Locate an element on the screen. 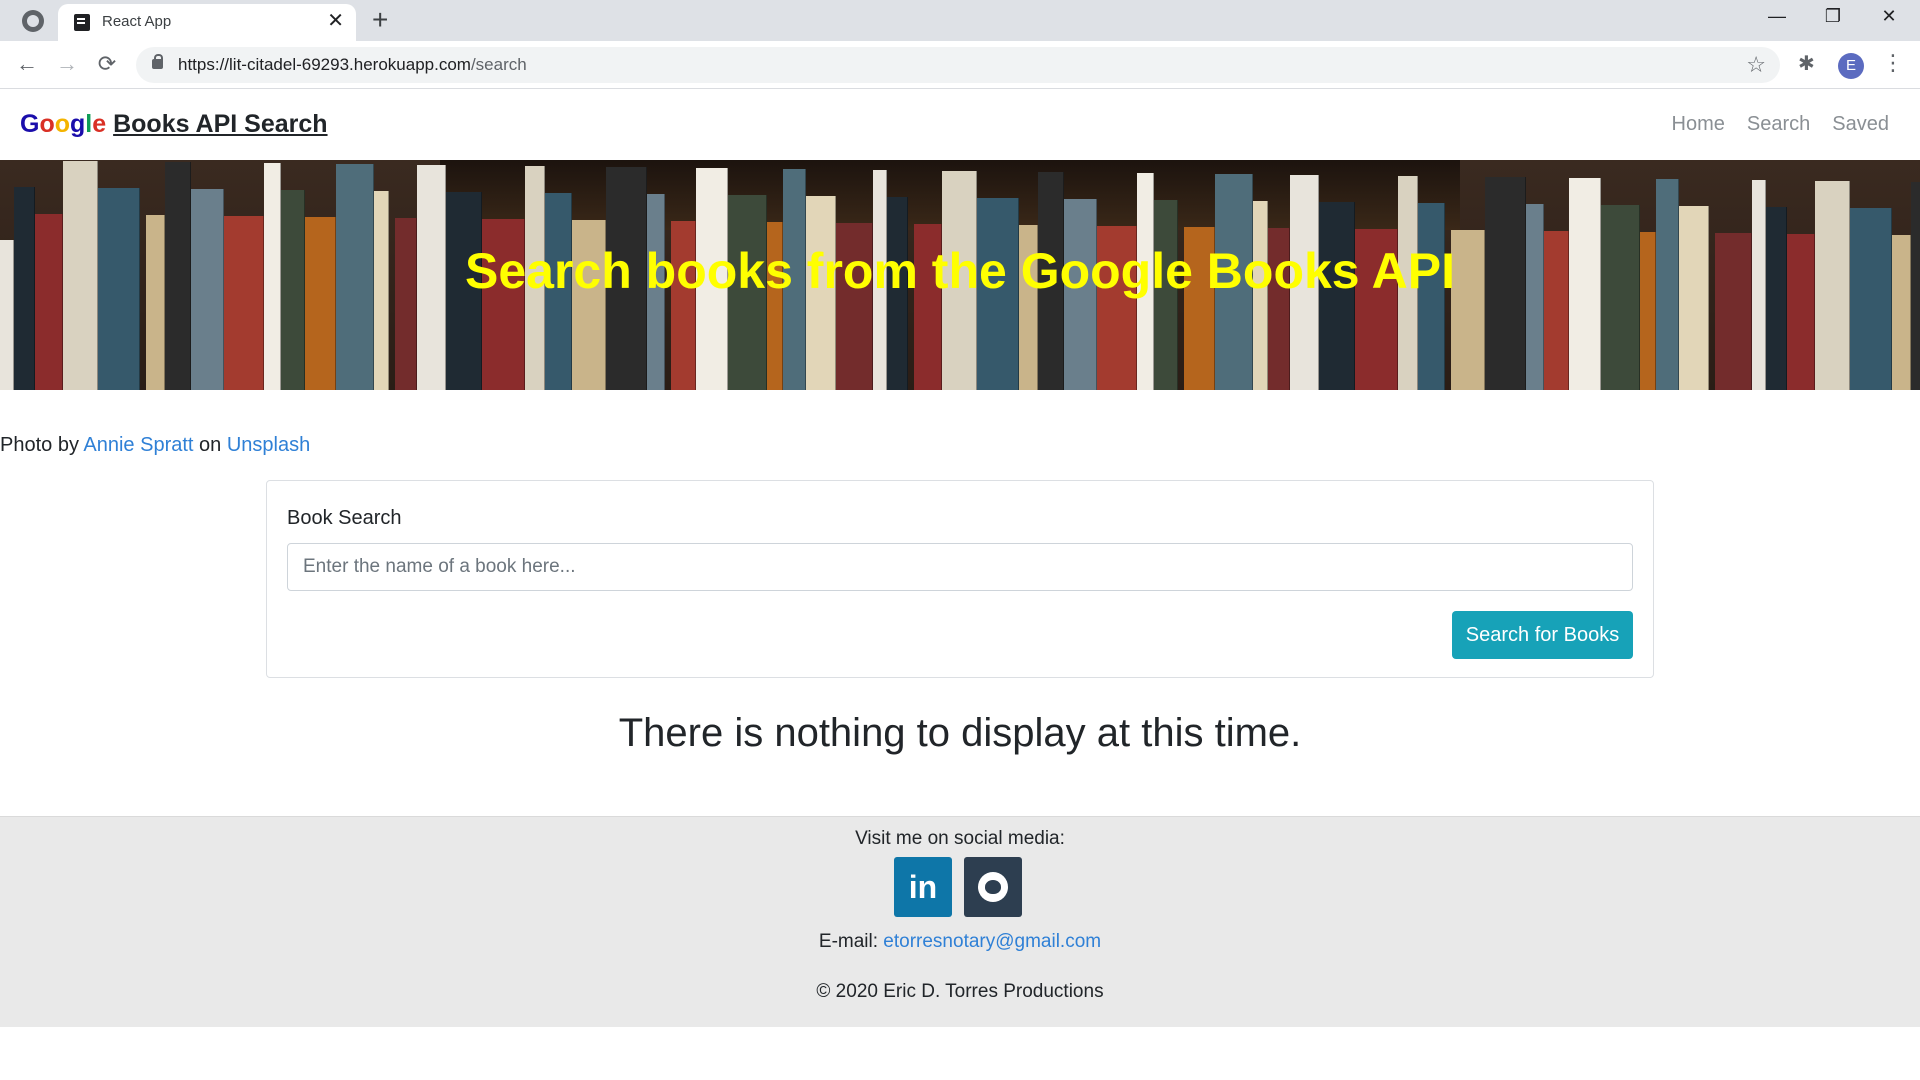  react-app-favicon-icon is located at coordinates (82, 22).